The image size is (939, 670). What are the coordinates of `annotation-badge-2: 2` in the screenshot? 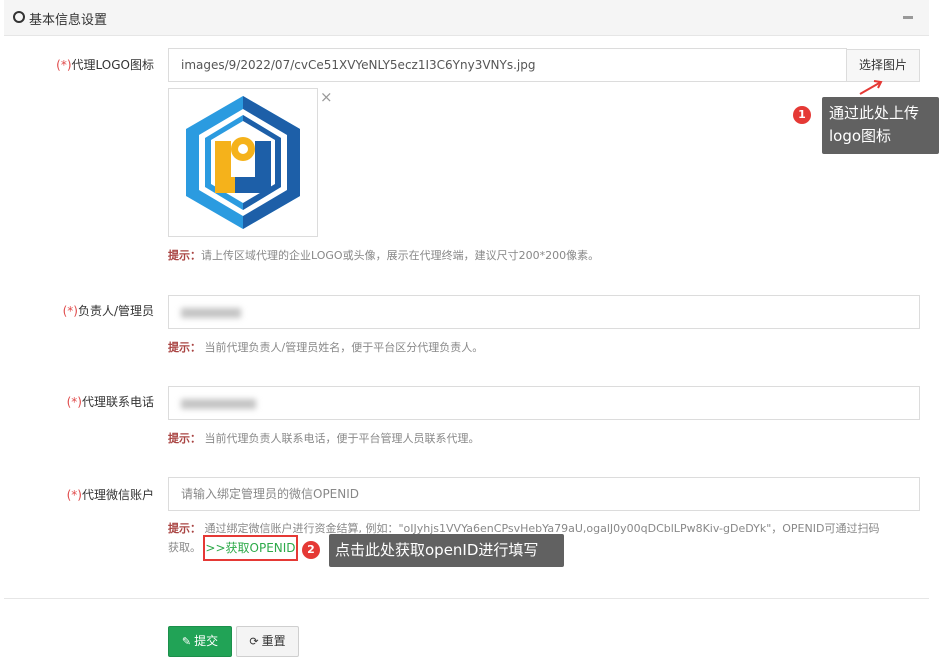 It's located at (311, 550).